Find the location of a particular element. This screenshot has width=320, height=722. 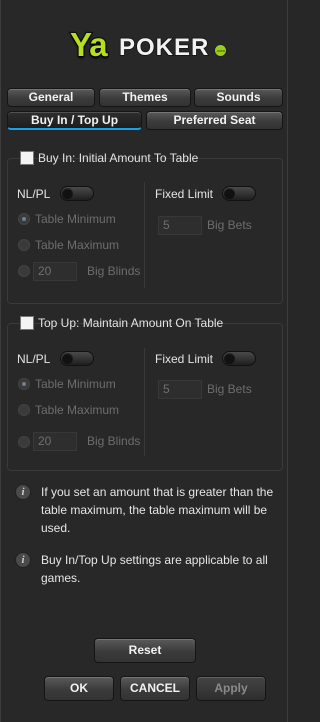

buy-in-fixed-limit-toggle is located at coordinates (239, 193).